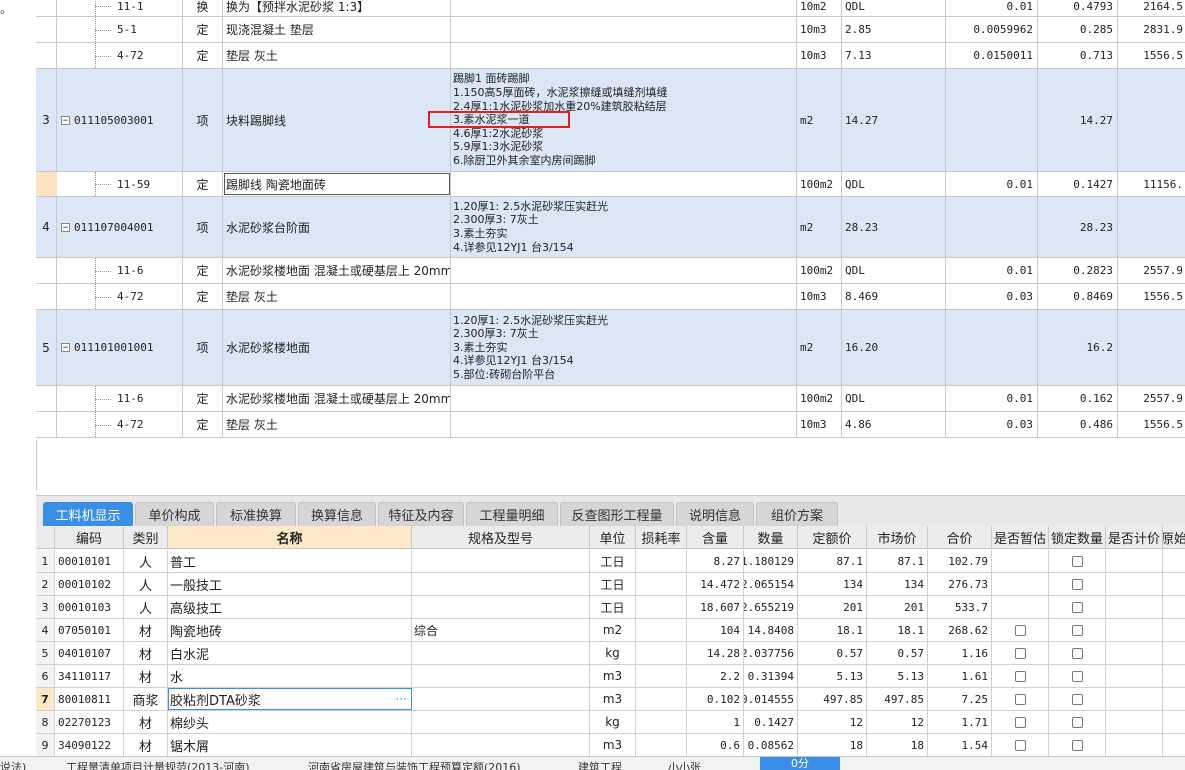 This screenshot has height=770, width=1185. Describe the element at coordinates (89, 584) in the screenshot. I see `resource-code: 00010102` at that location.